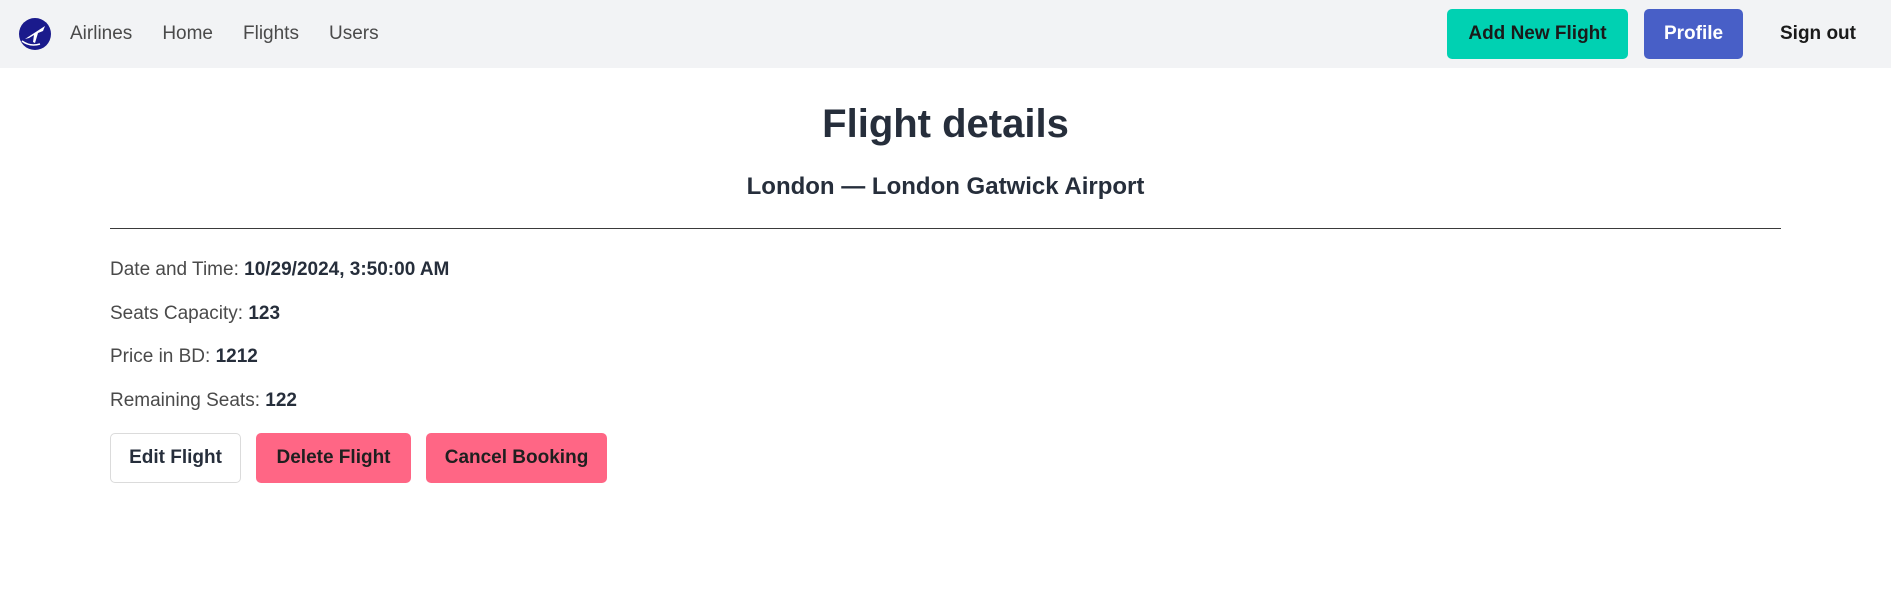 The width and height of the screenshot is (1891, 610). I want to click on nav-right: Add New Flight Profile Sign out, so click(1660, 34).